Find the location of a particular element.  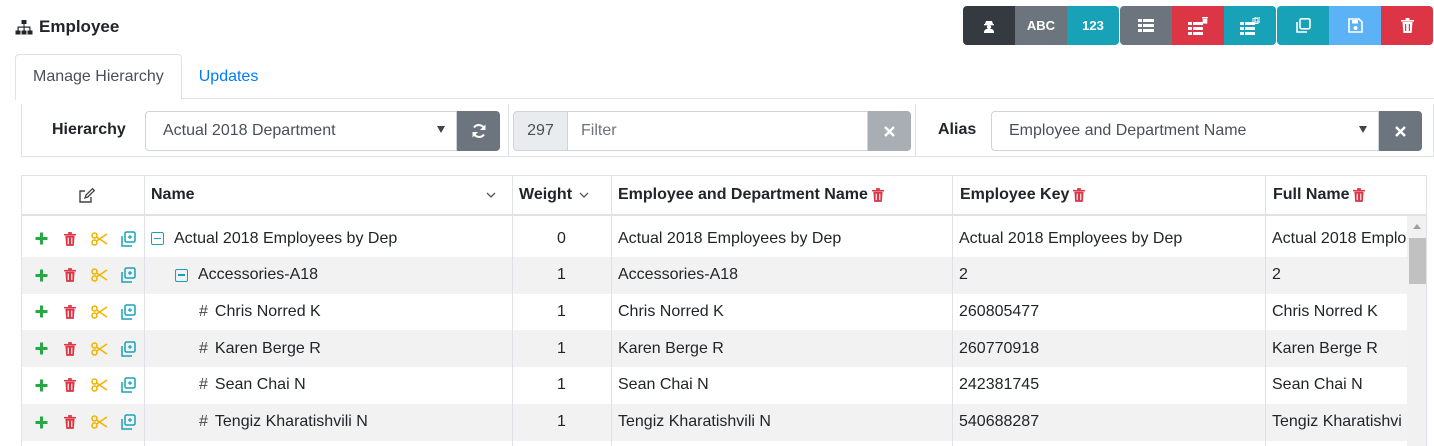

cell-name: Actual 2018 Employees by Dep is located at coordinates (328, 238).